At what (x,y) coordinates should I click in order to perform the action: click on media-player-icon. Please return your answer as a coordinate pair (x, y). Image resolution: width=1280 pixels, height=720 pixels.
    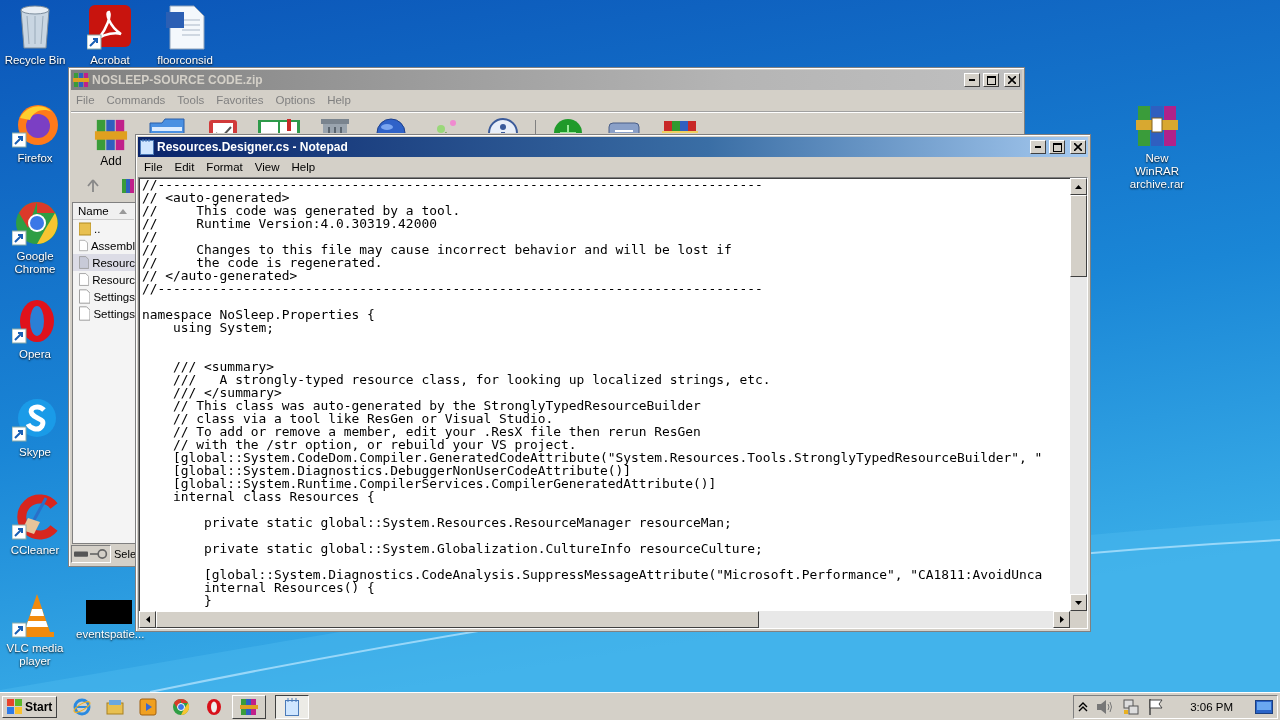
    Looking at the image, I should click on (148, 706).